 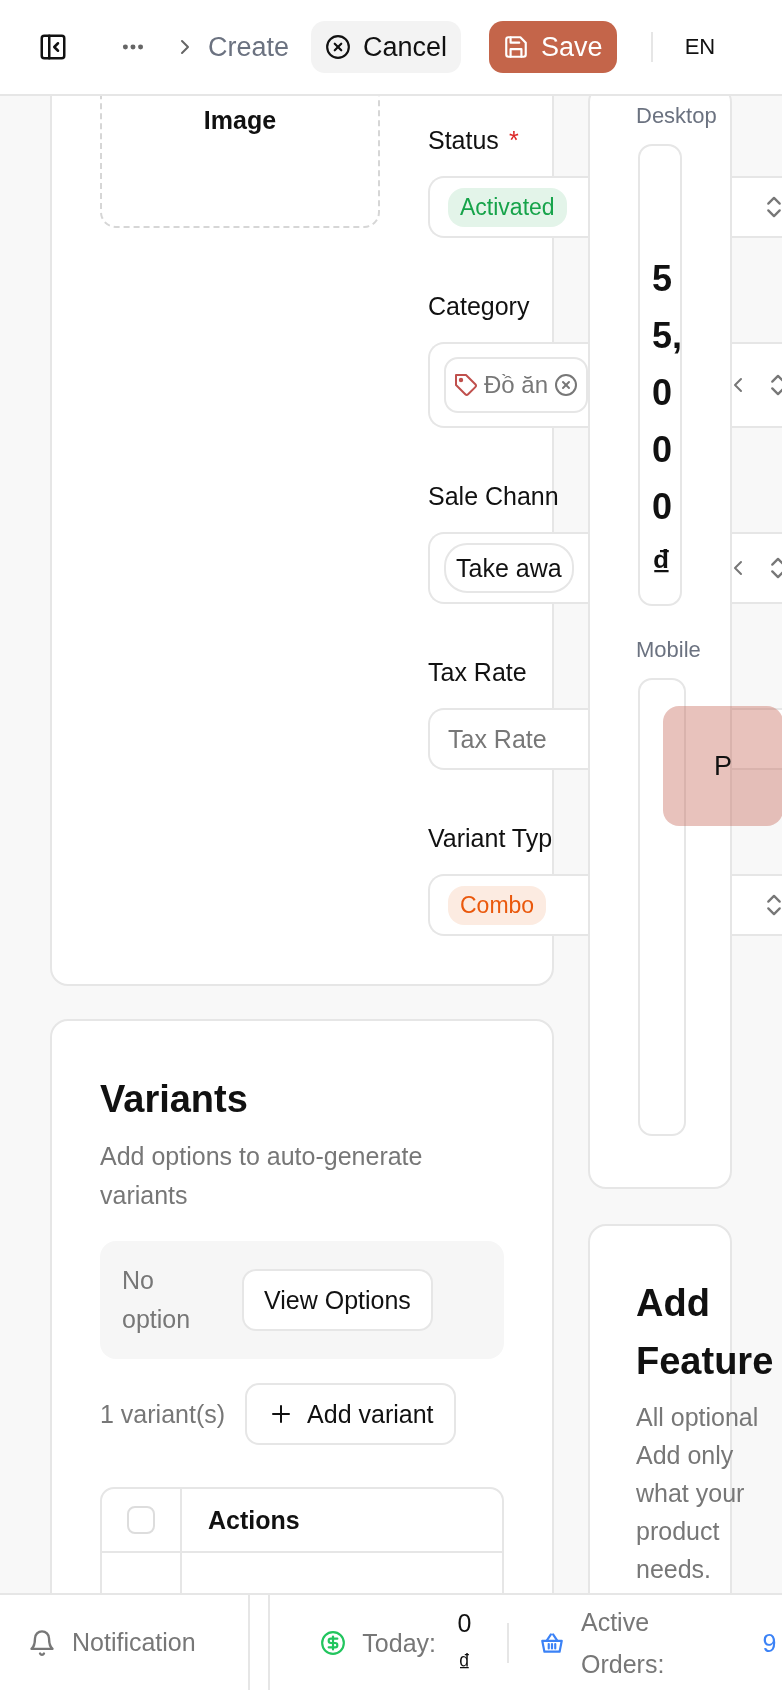 What do you see at coordinates (466, 385) in the screenshot?
I see `tag-icon` at bounding box center [466, 385].